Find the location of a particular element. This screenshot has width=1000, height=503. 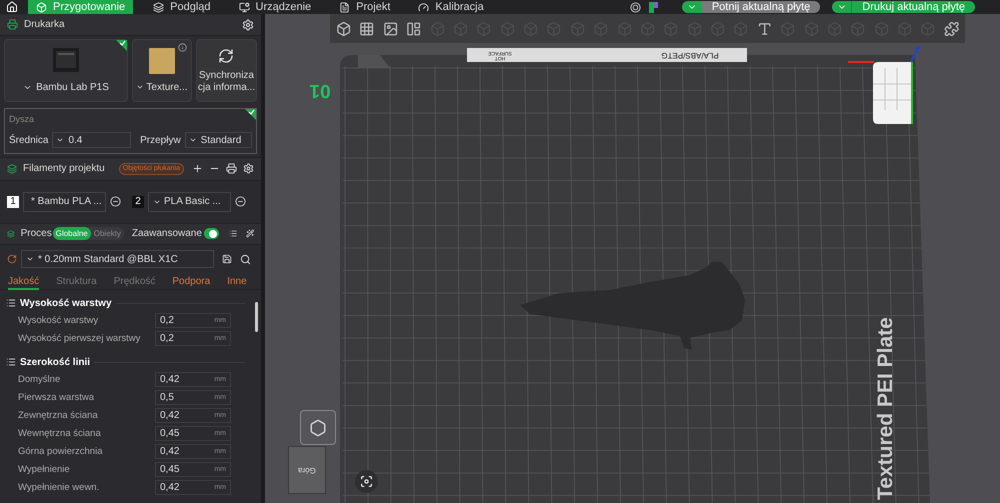

printer-card: Bambu Lab P1S is located at coordinates (66, 70).